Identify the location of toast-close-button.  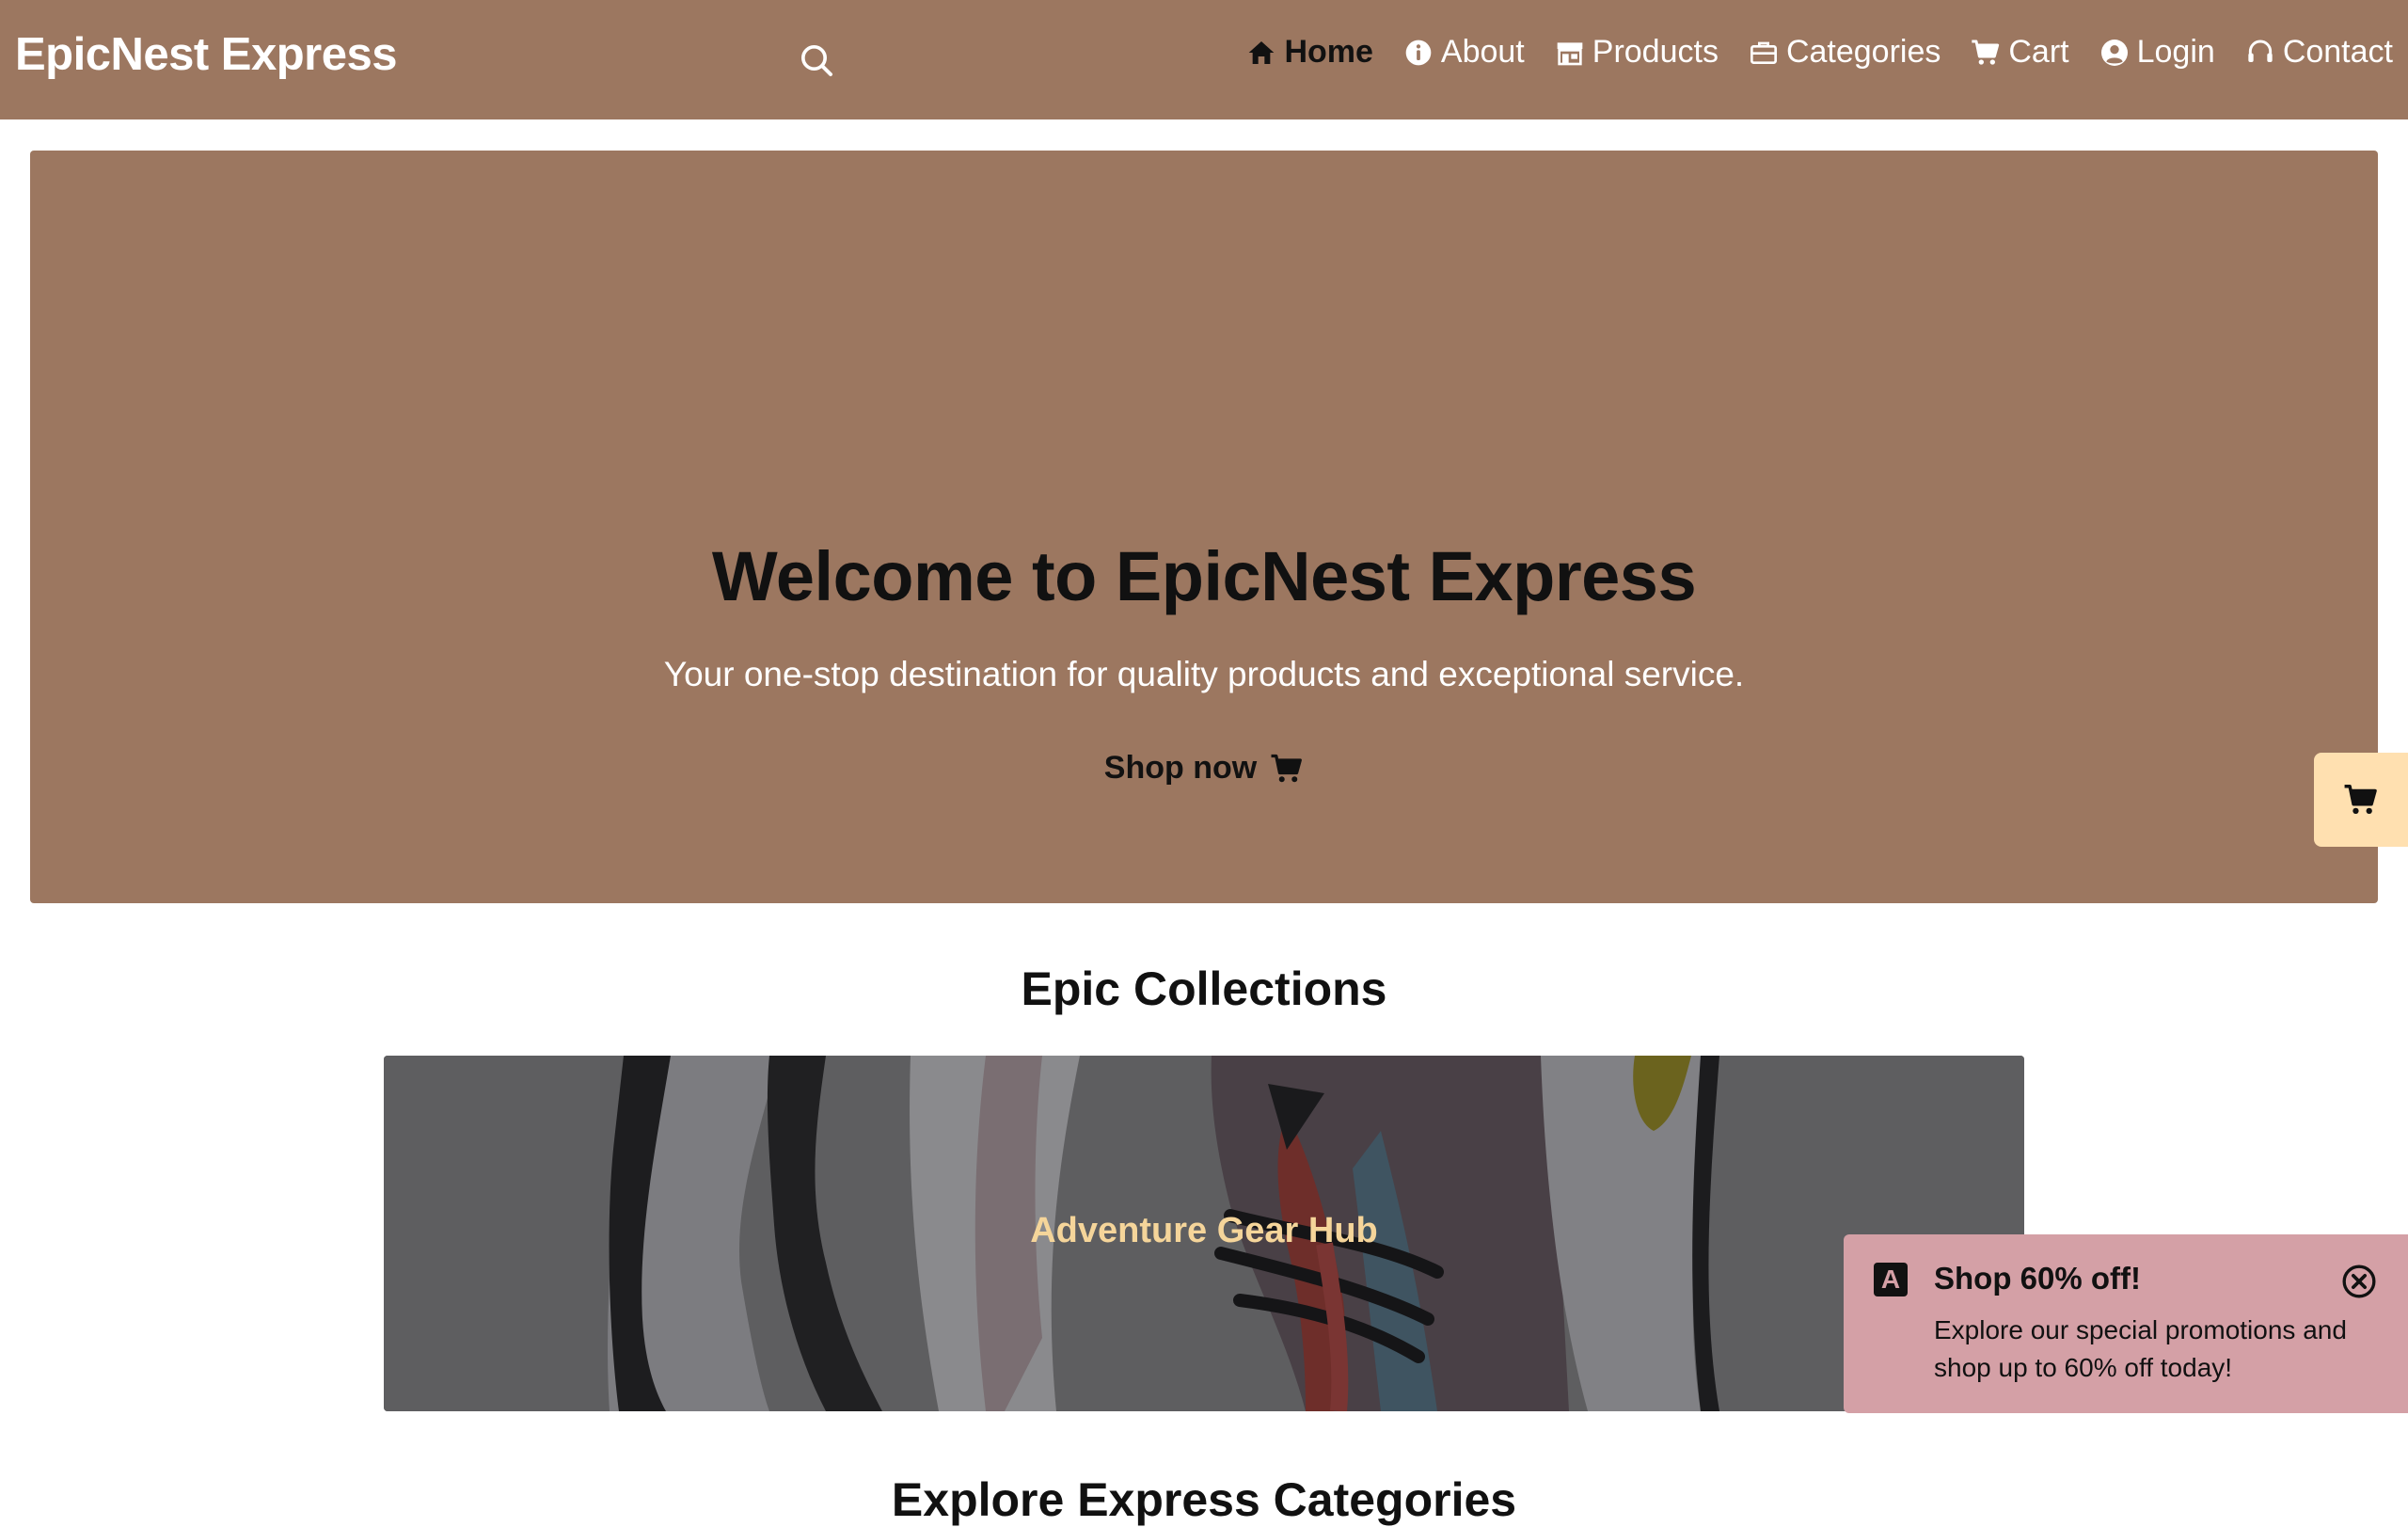
(2359, 1281).